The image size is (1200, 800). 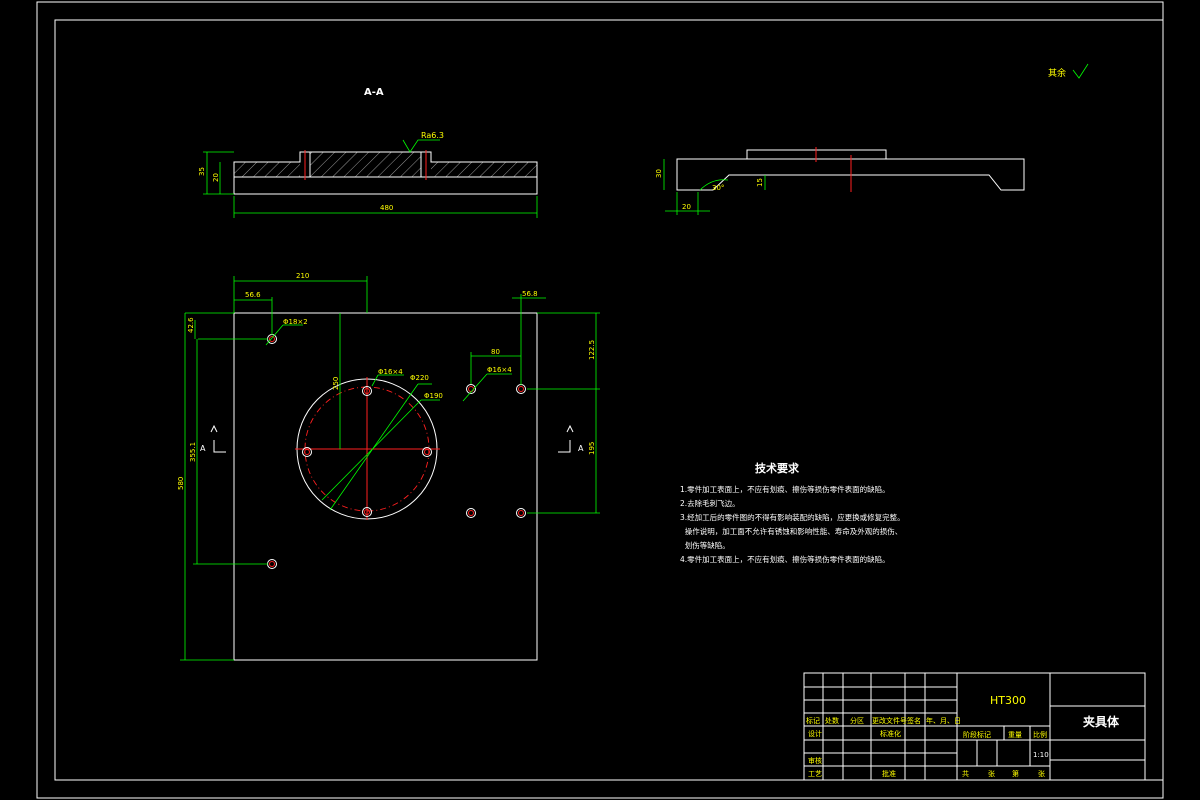 What do you see at coordinates (815, 760) in the screenshot?
I see `review-label: 审核` at bounding box center [815, 760].